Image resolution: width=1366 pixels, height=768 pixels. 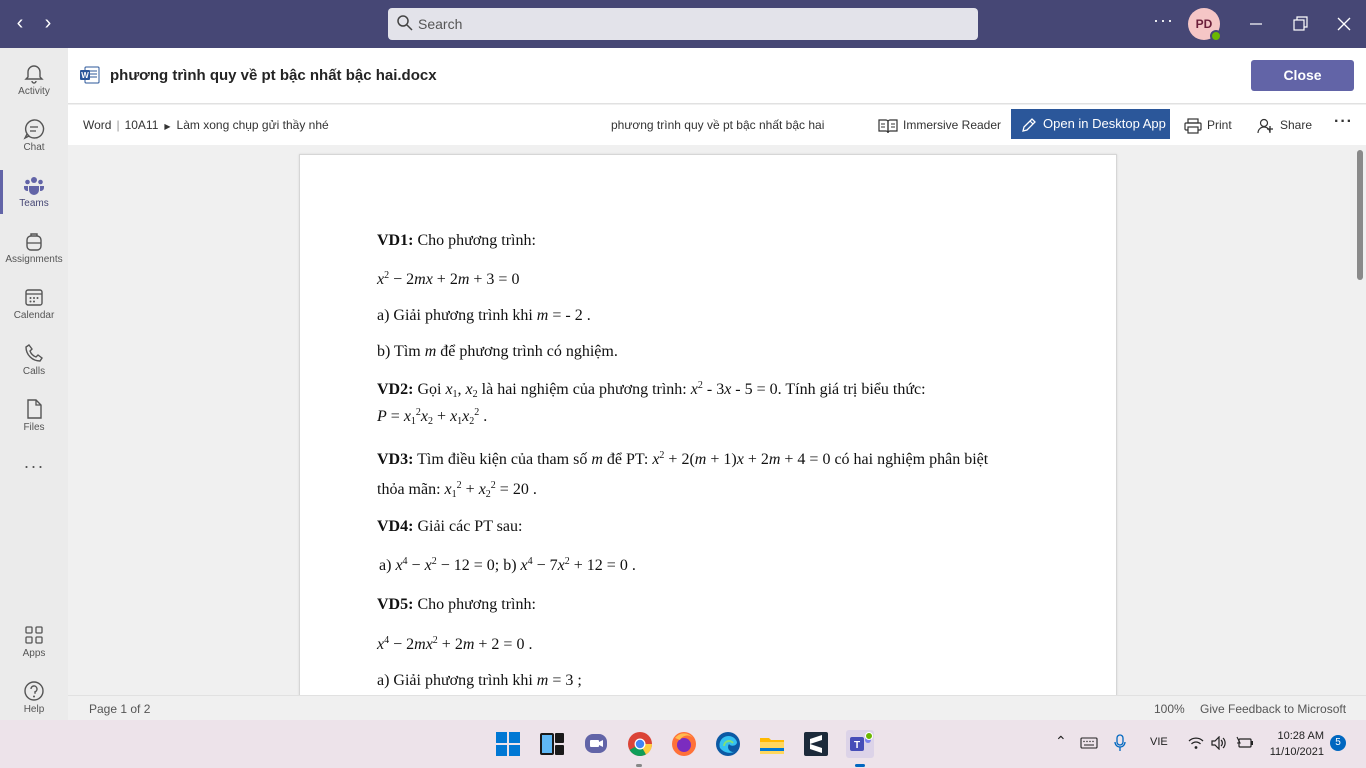 What do you see at coordinates (1338, 743) in the screenshot?
I see `notification-badge: 5` at bounding box center [1338, 743].